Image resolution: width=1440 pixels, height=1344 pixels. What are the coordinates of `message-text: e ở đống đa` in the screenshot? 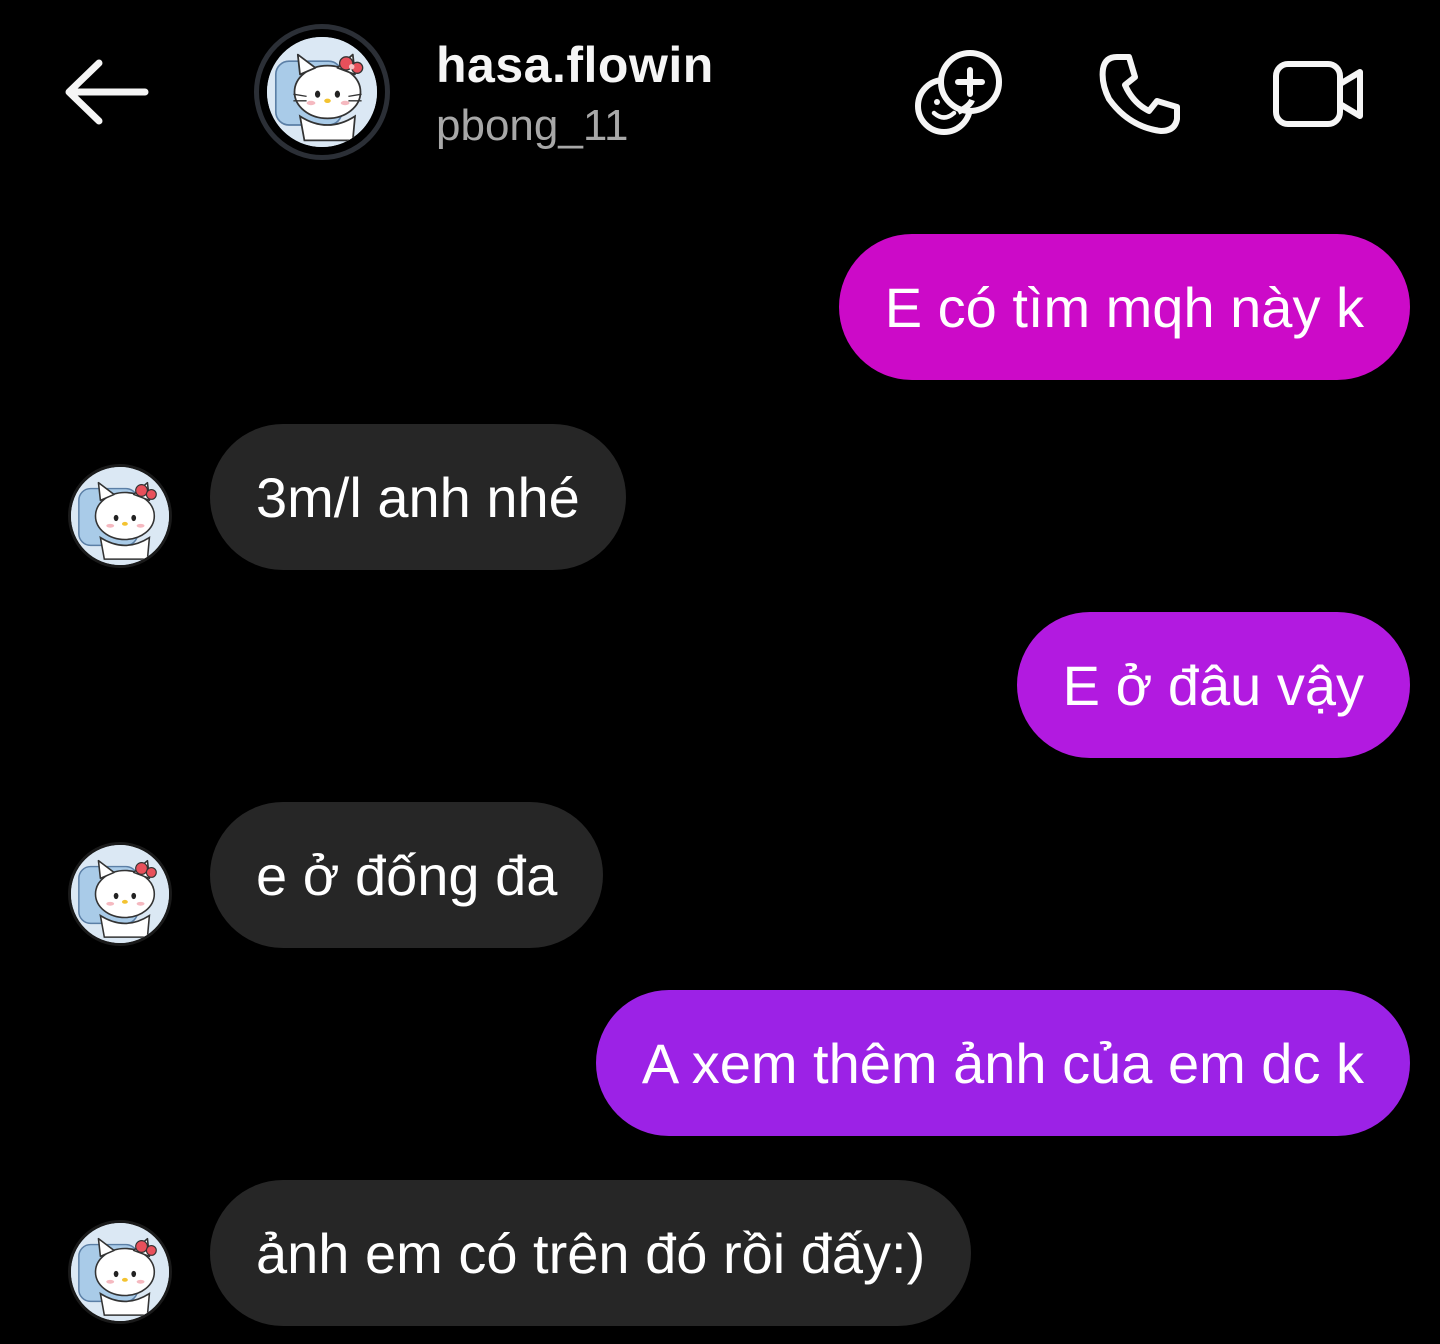 It's located at (407, 875).